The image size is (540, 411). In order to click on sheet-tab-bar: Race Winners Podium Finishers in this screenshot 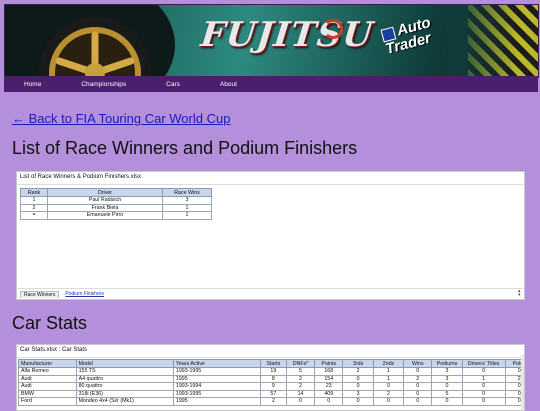, I will do `click(270, 293)`.